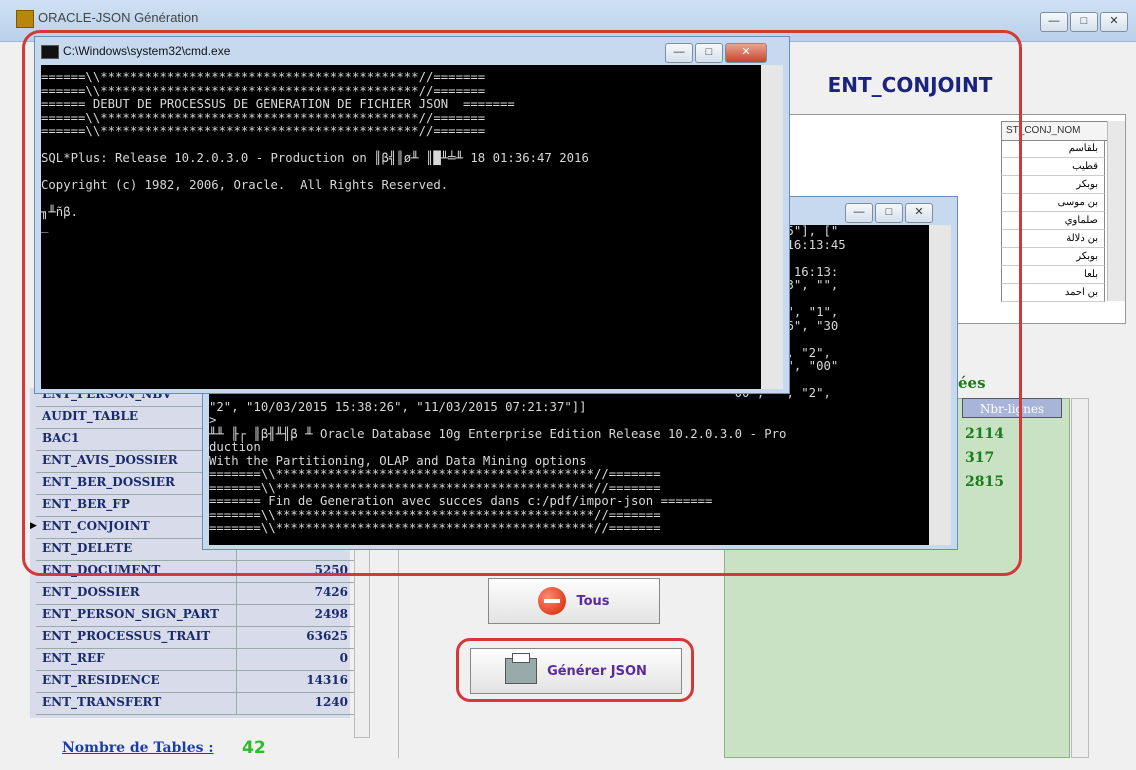  What do you see at coordinates (574, 601) in the screenshot?
I see `remove-all-button: Tous` at bounding box center [574, 601].